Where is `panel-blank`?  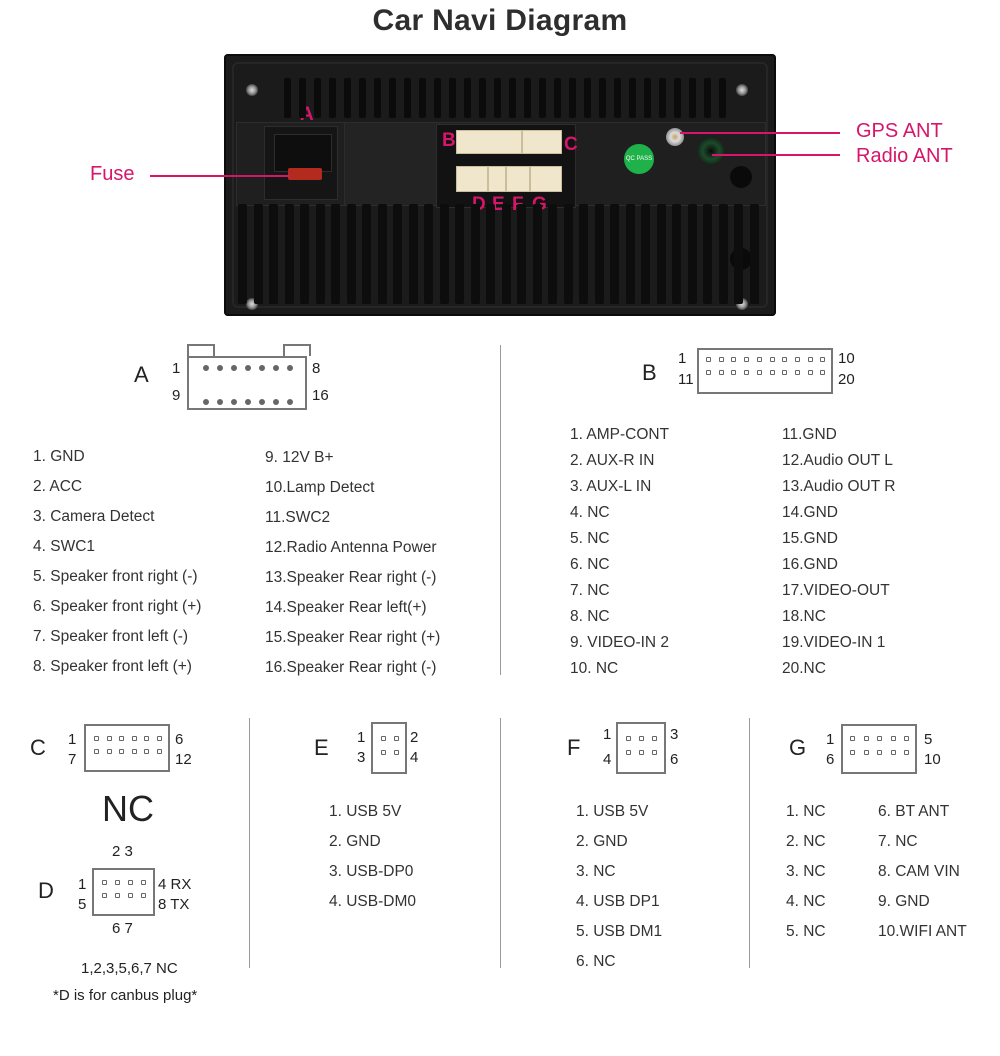
panel-blank is located at coordinates (392, 164).